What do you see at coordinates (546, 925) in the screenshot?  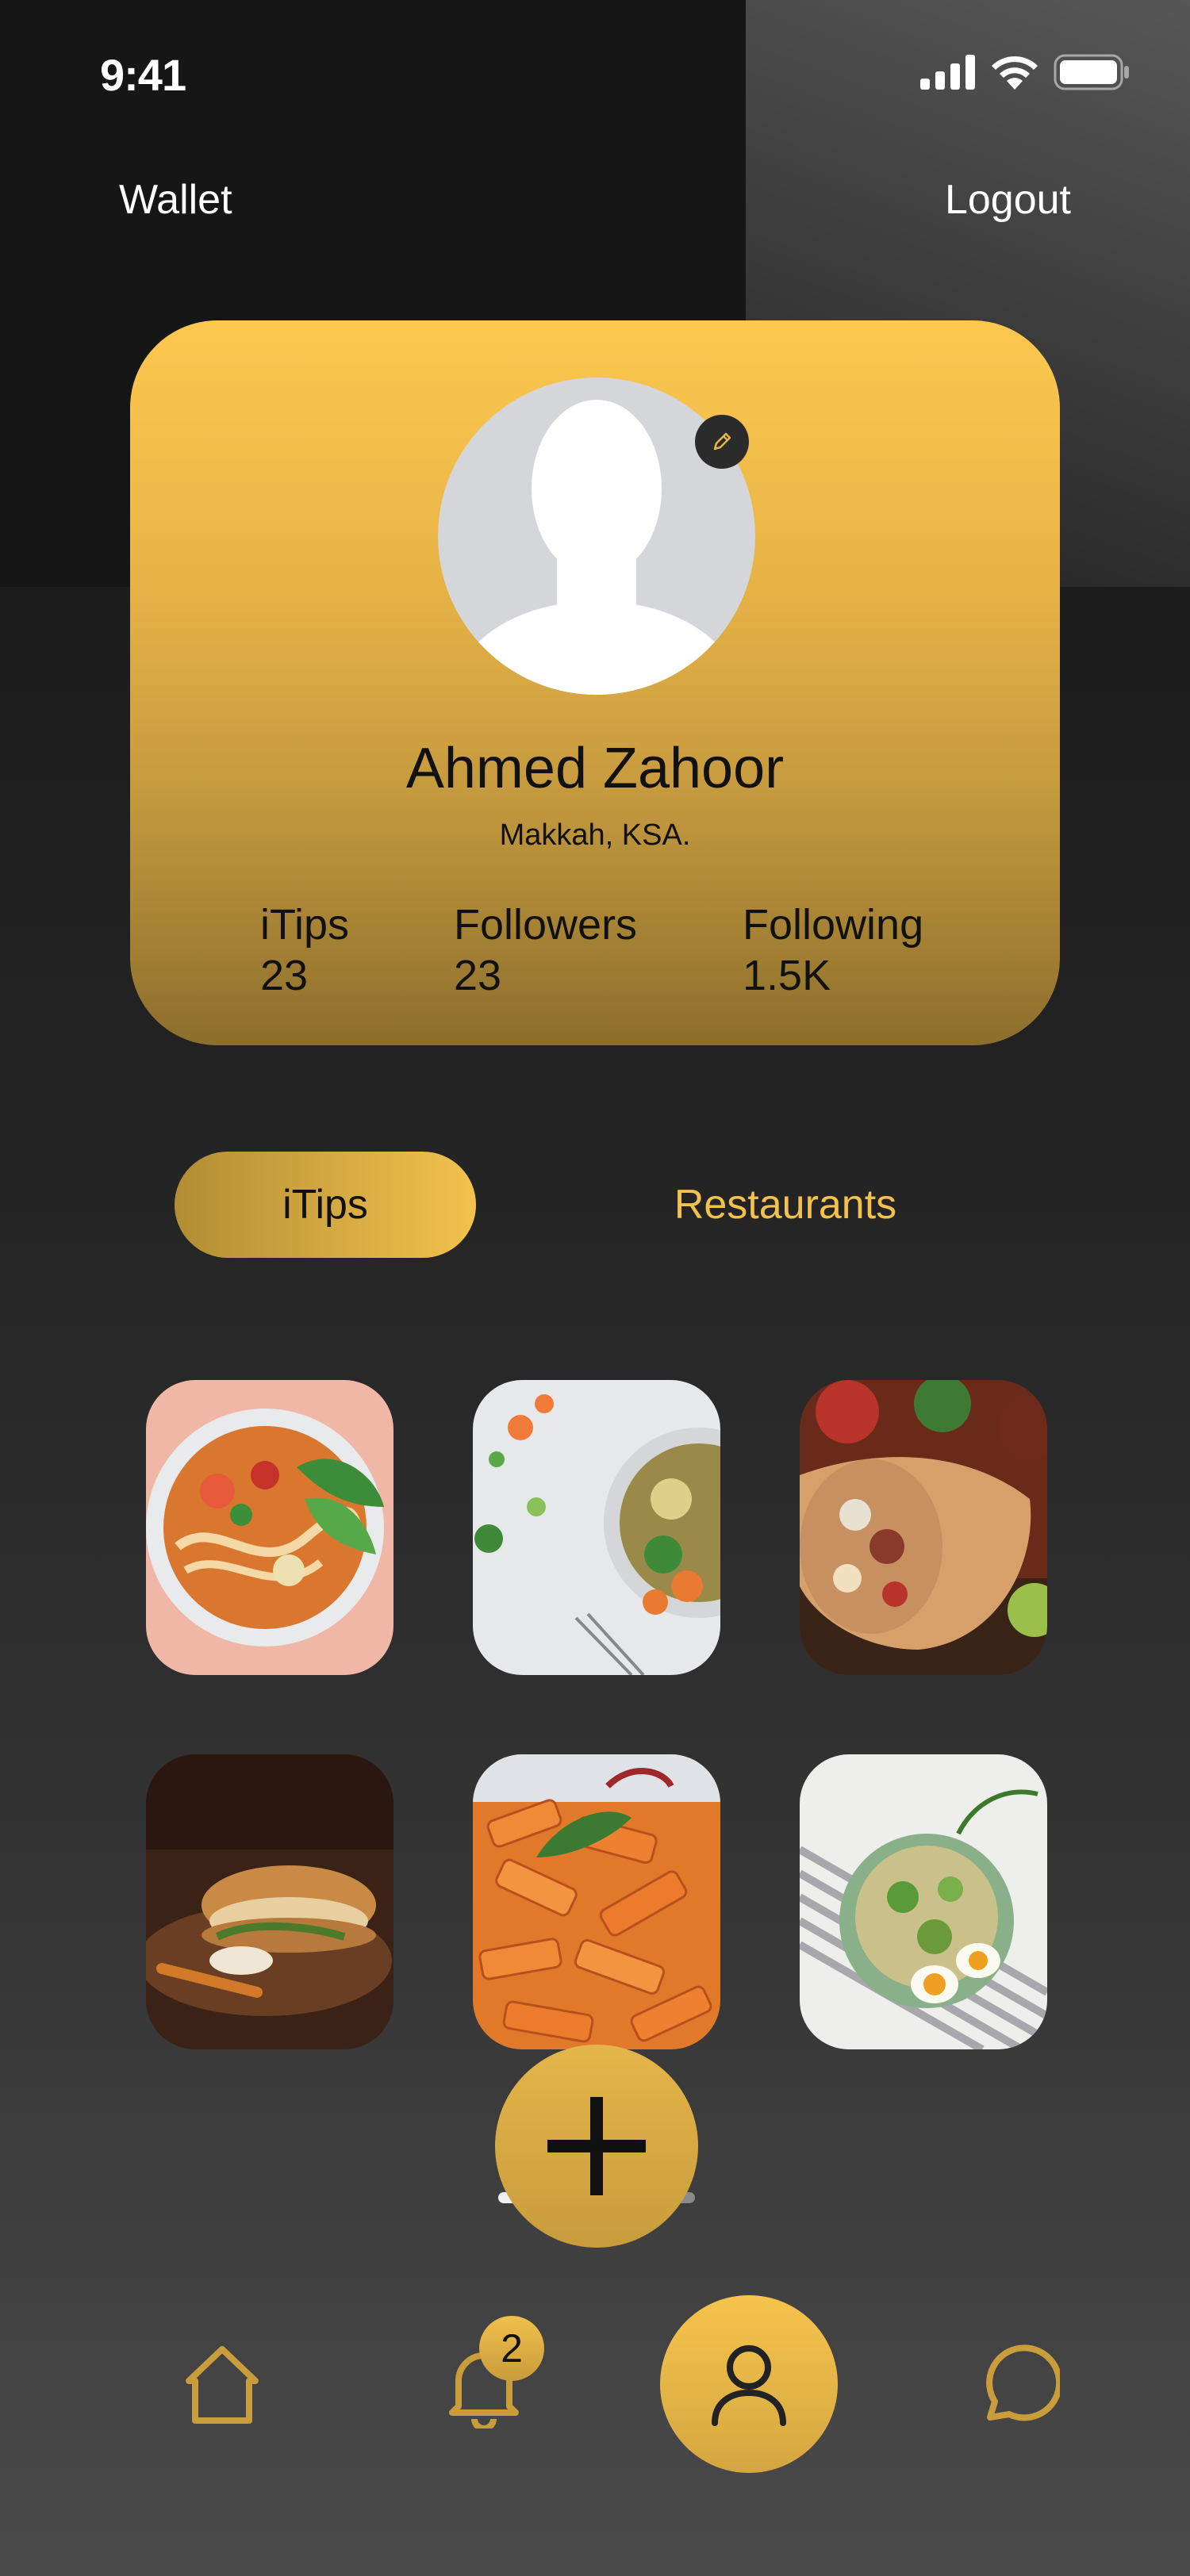 I see `stat-label: Followers` at bounding box center [546, 925].